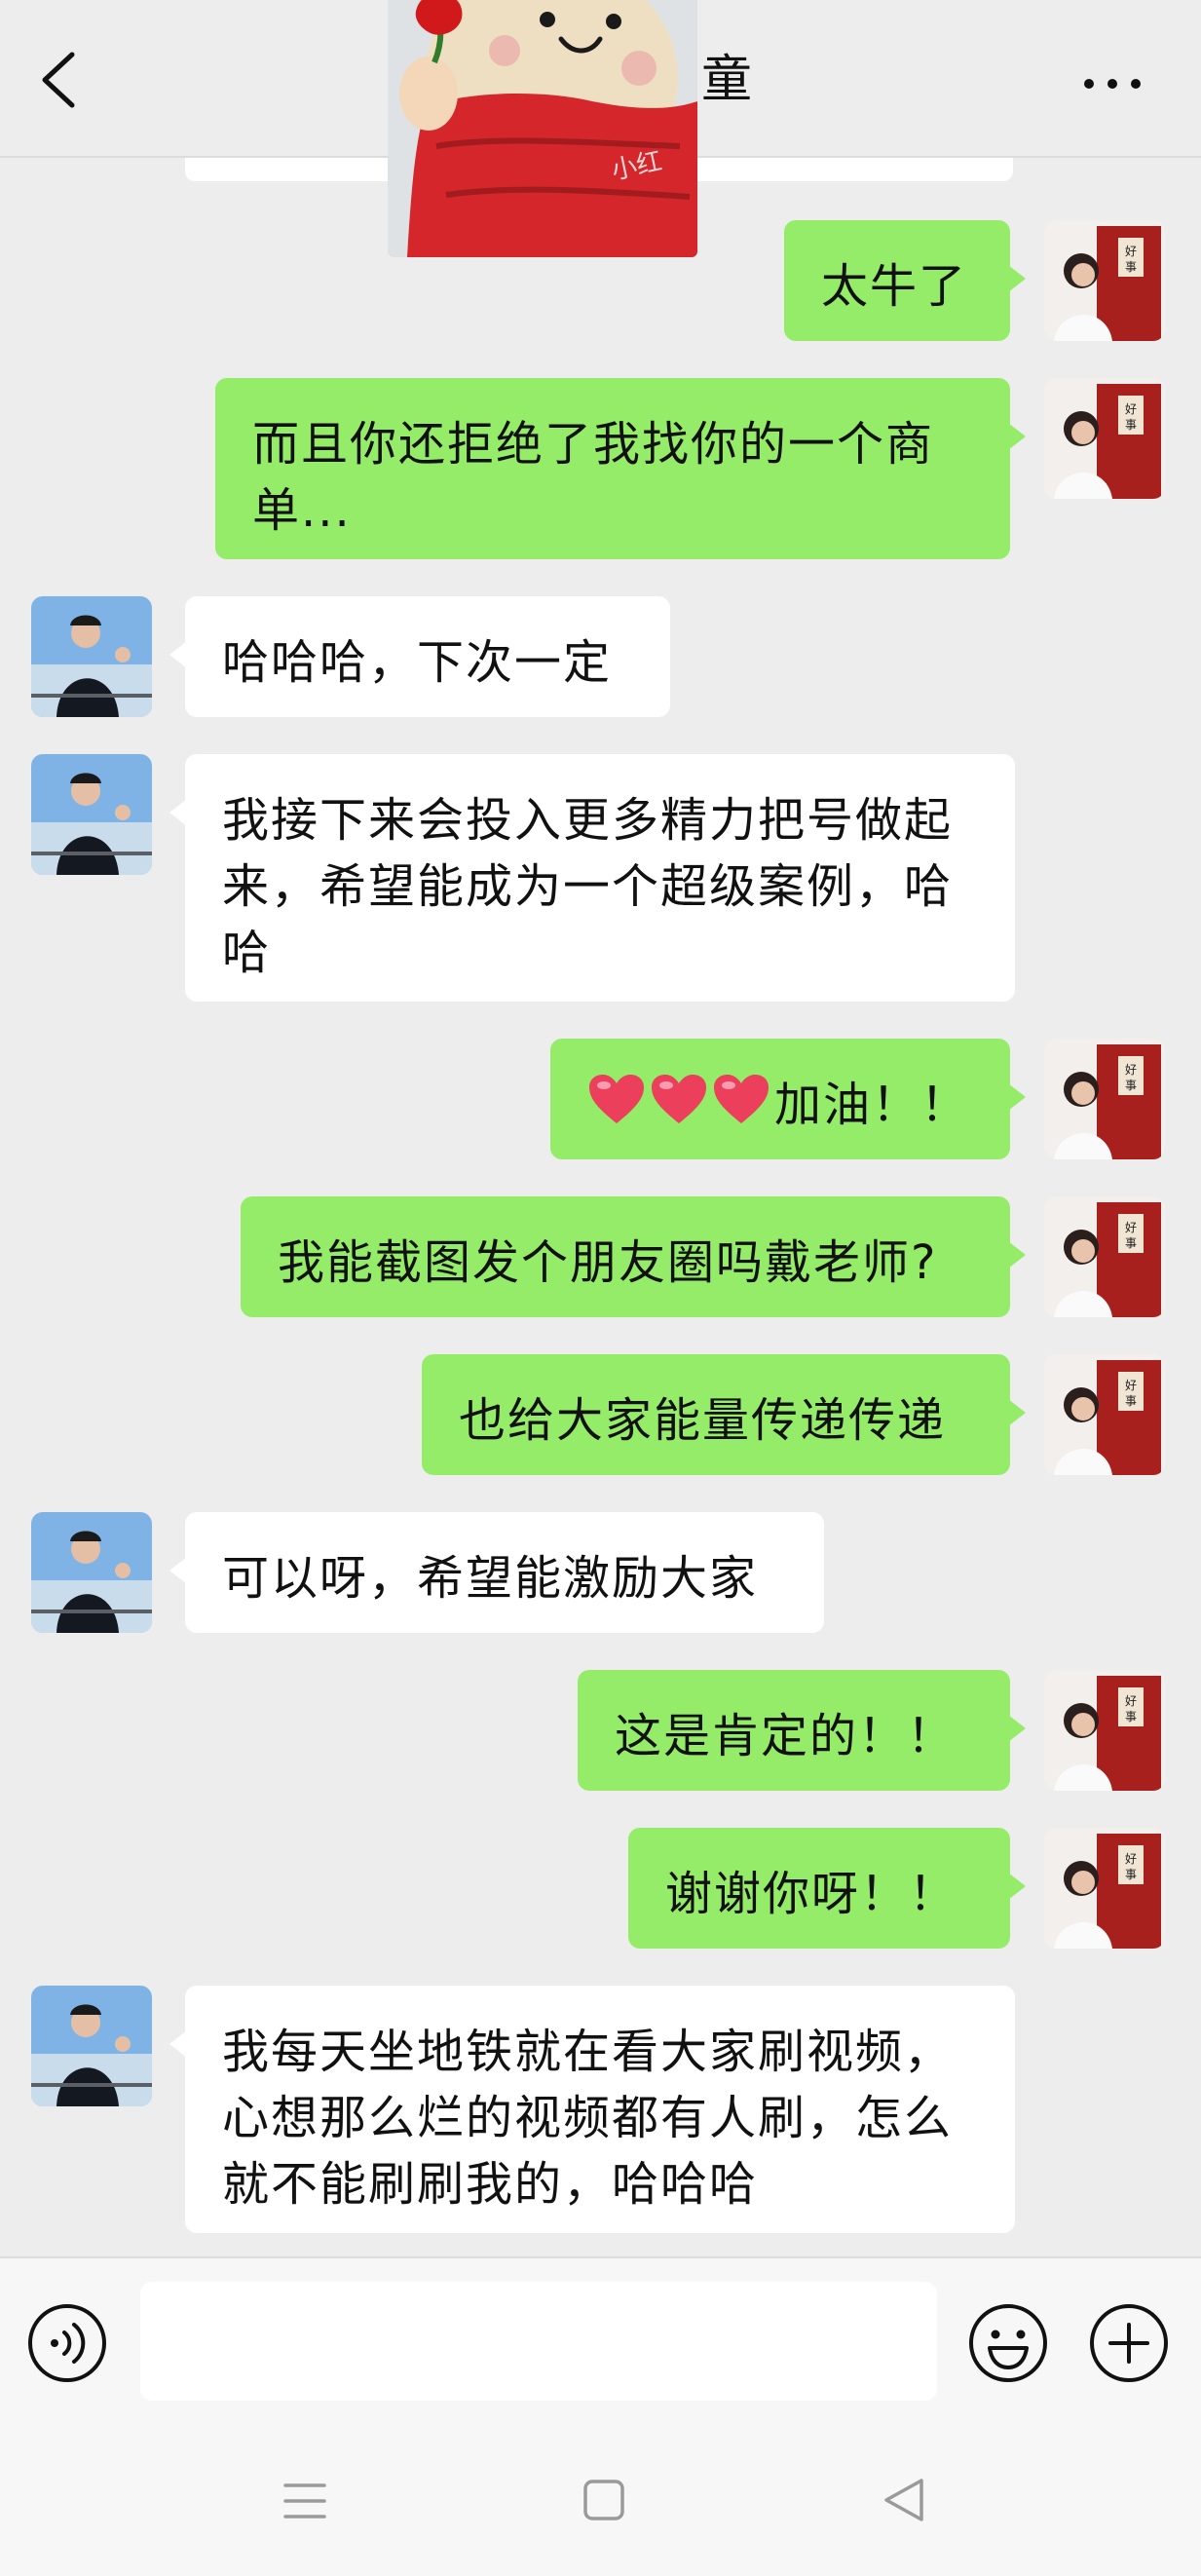 The height and width of the screenshot is (2576, 1201). I want to click on my-message-bubble: 谢谢你呀！！, so click(827, 1888).